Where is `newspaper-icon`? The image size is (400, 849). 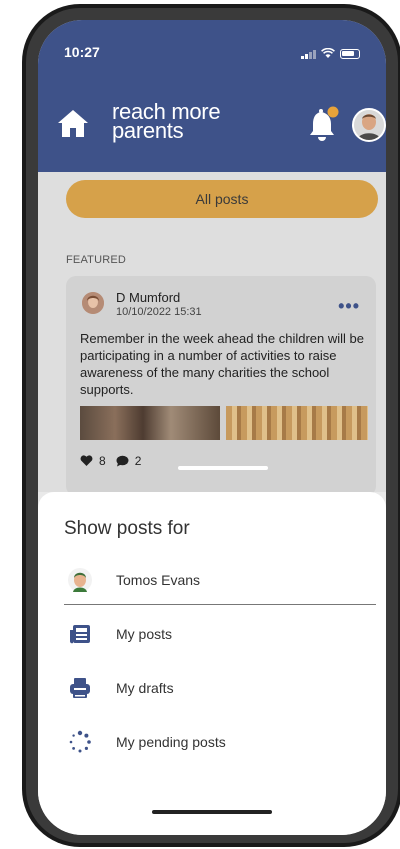
newspaper-icon is located at coordinates (79, 634).